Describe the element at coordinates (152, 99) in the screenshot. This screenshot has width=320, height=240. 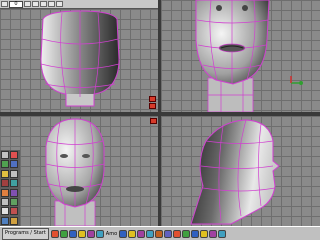
I see `viewport-maximize-button` at that location.